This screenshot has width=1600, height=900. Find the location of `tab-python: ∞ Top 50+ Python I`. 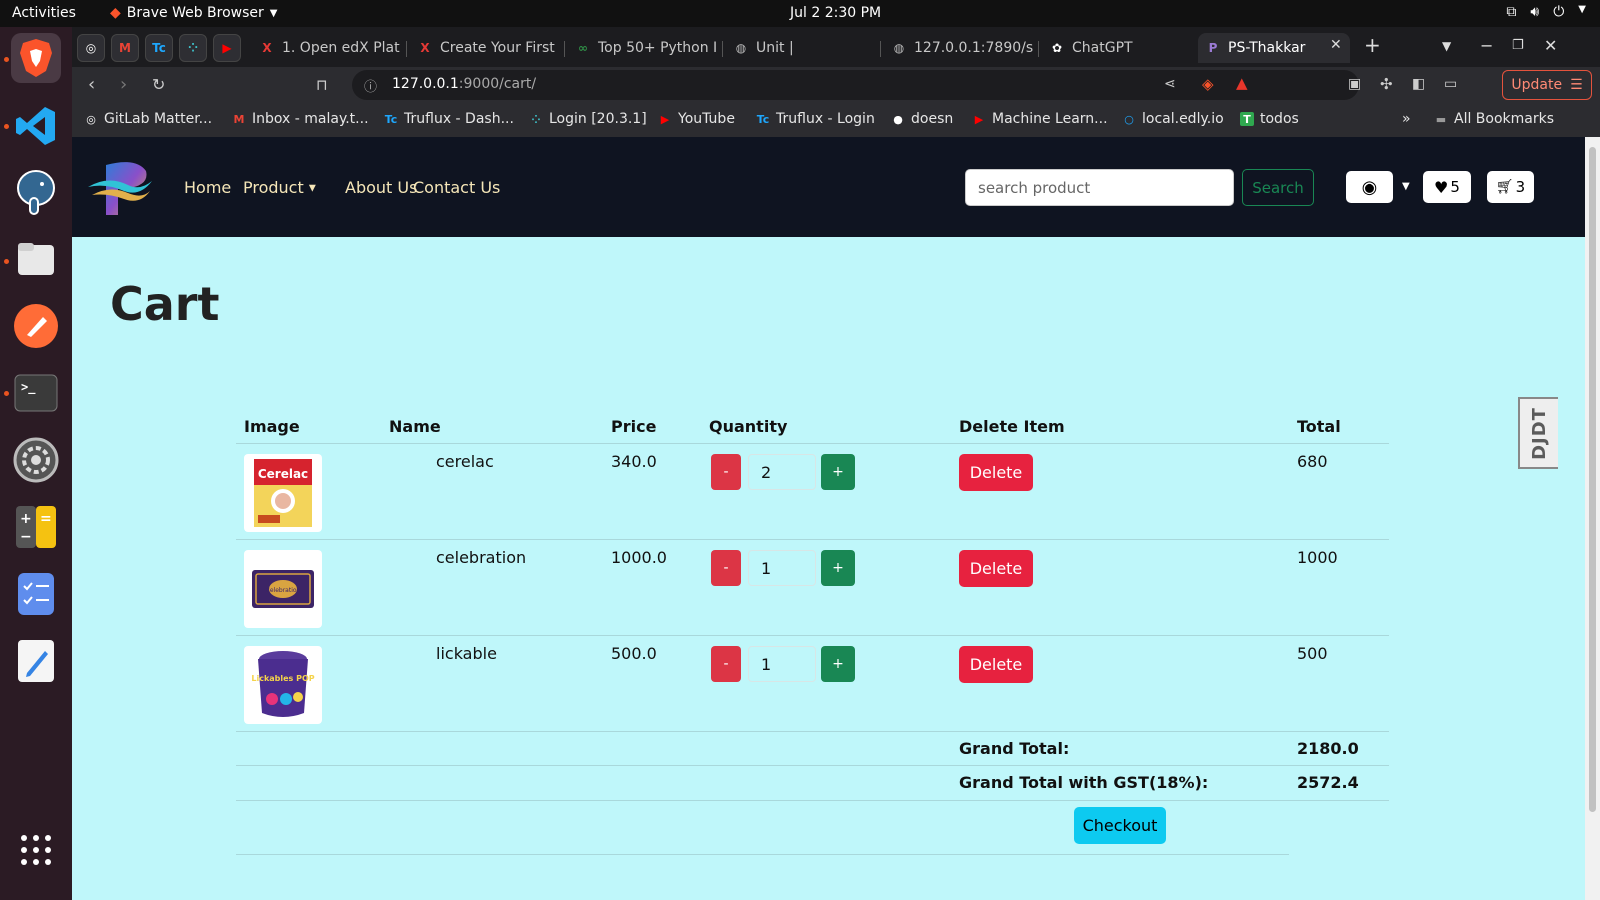

tab-python: ∞ Top 50+ Python I is located at coordinates (643, 48).